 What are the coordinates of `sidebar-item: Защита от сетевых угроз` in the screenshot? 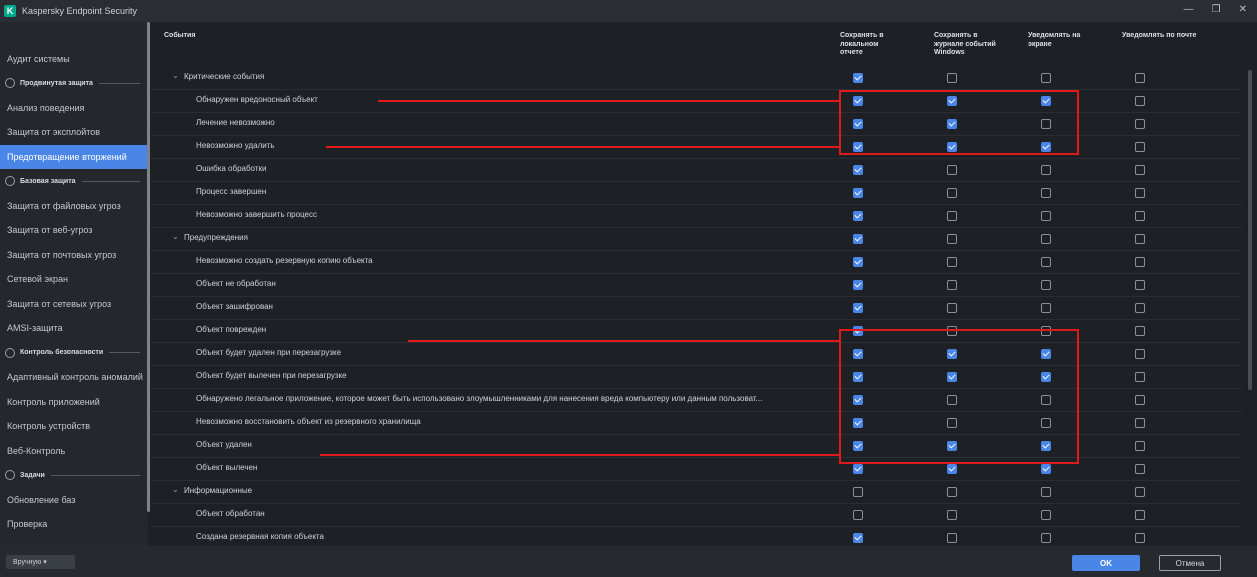 It's located at (74, 304).